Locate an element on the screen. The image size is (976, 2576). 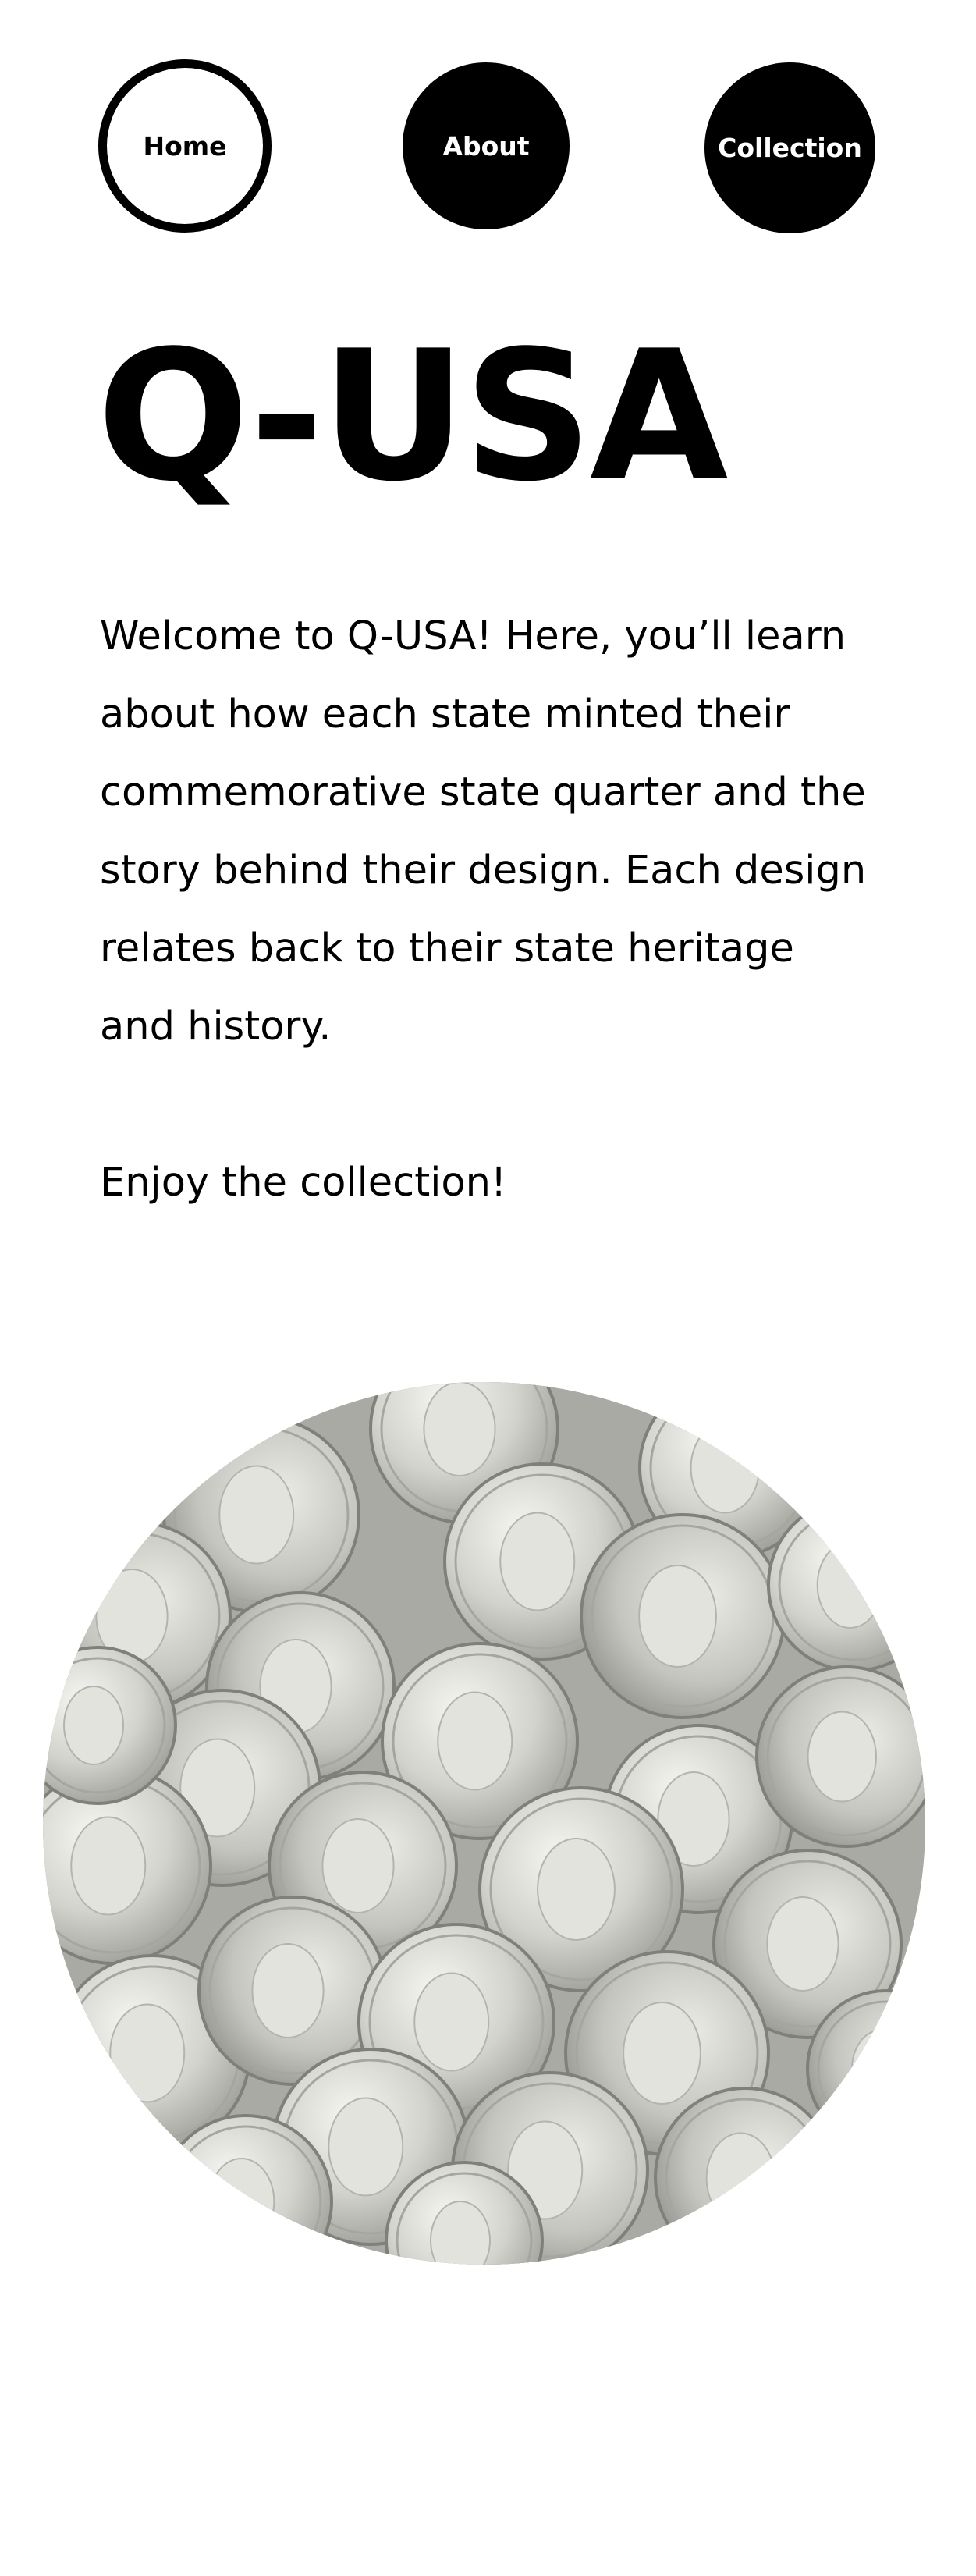
page-title: Q-USA is located at coordinates (413, 417).